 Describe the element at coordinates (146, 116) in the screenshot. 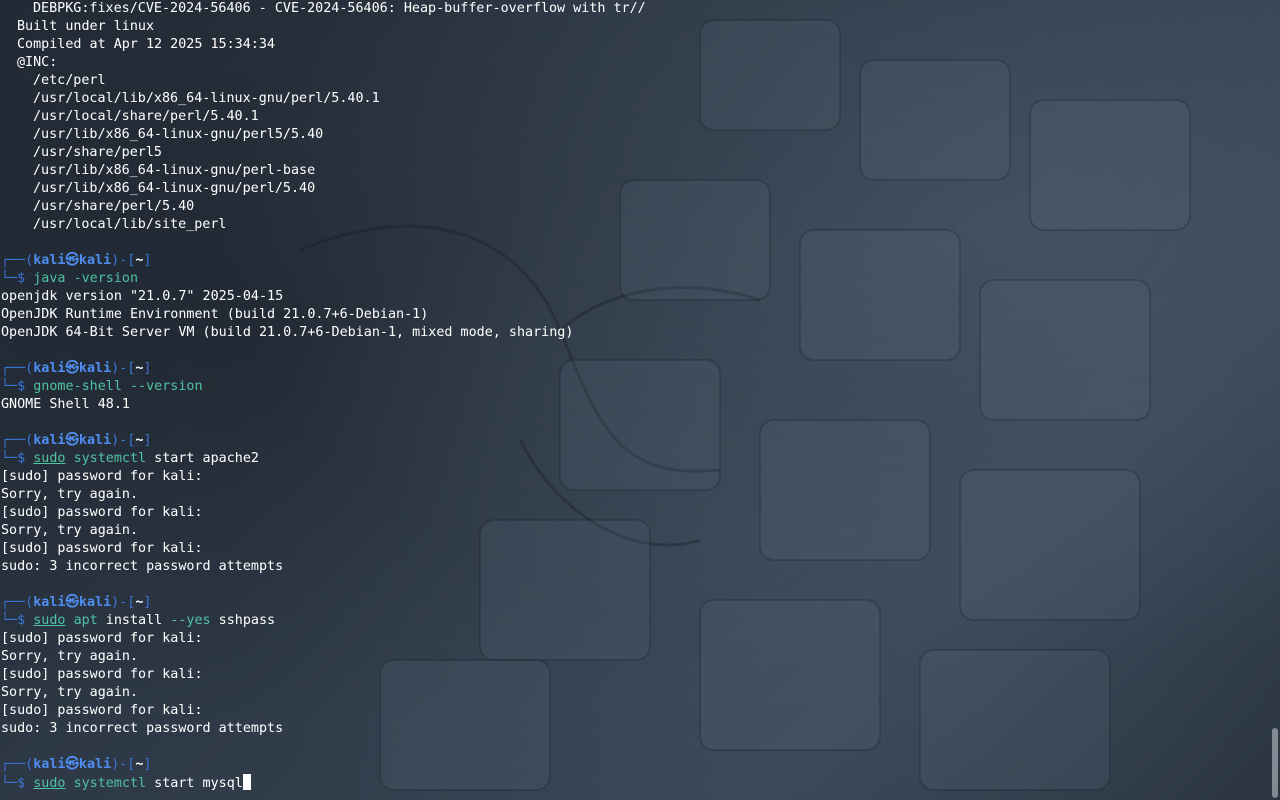

I see `output-line: /usr/local/share/perl/5.40.1` at that location.